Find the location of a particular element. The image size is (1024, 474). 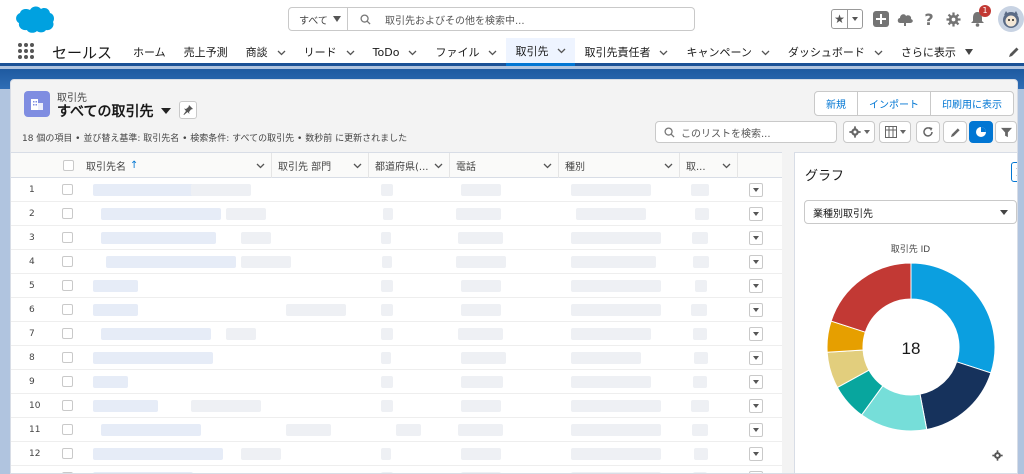

table-row: 6 is located at coordinates (396, 310).